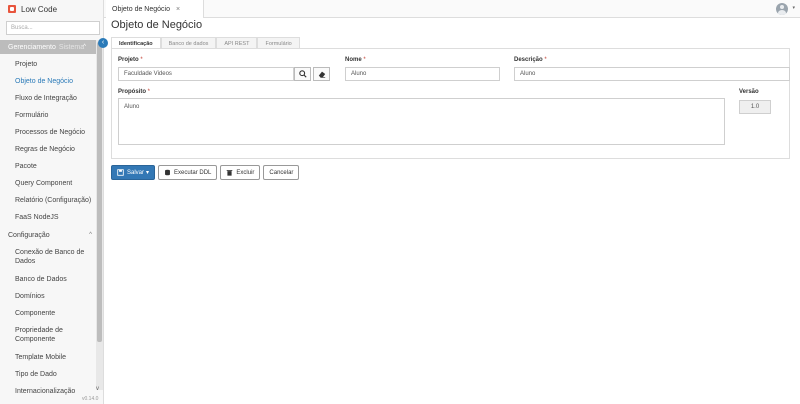  I want to click on brand: Low Code, so click(51, 9).